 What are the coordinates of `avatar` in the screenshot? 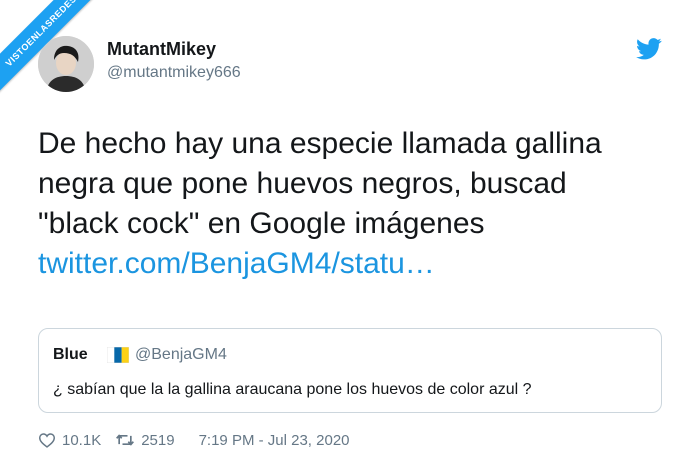 It's located at (66, 64).